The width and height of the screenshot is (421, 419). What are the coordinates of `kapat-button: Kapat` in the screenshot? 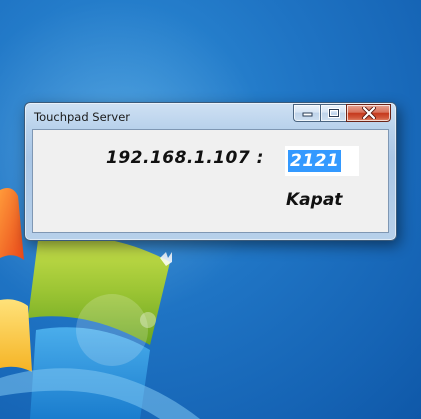 It's located at (314, 200).